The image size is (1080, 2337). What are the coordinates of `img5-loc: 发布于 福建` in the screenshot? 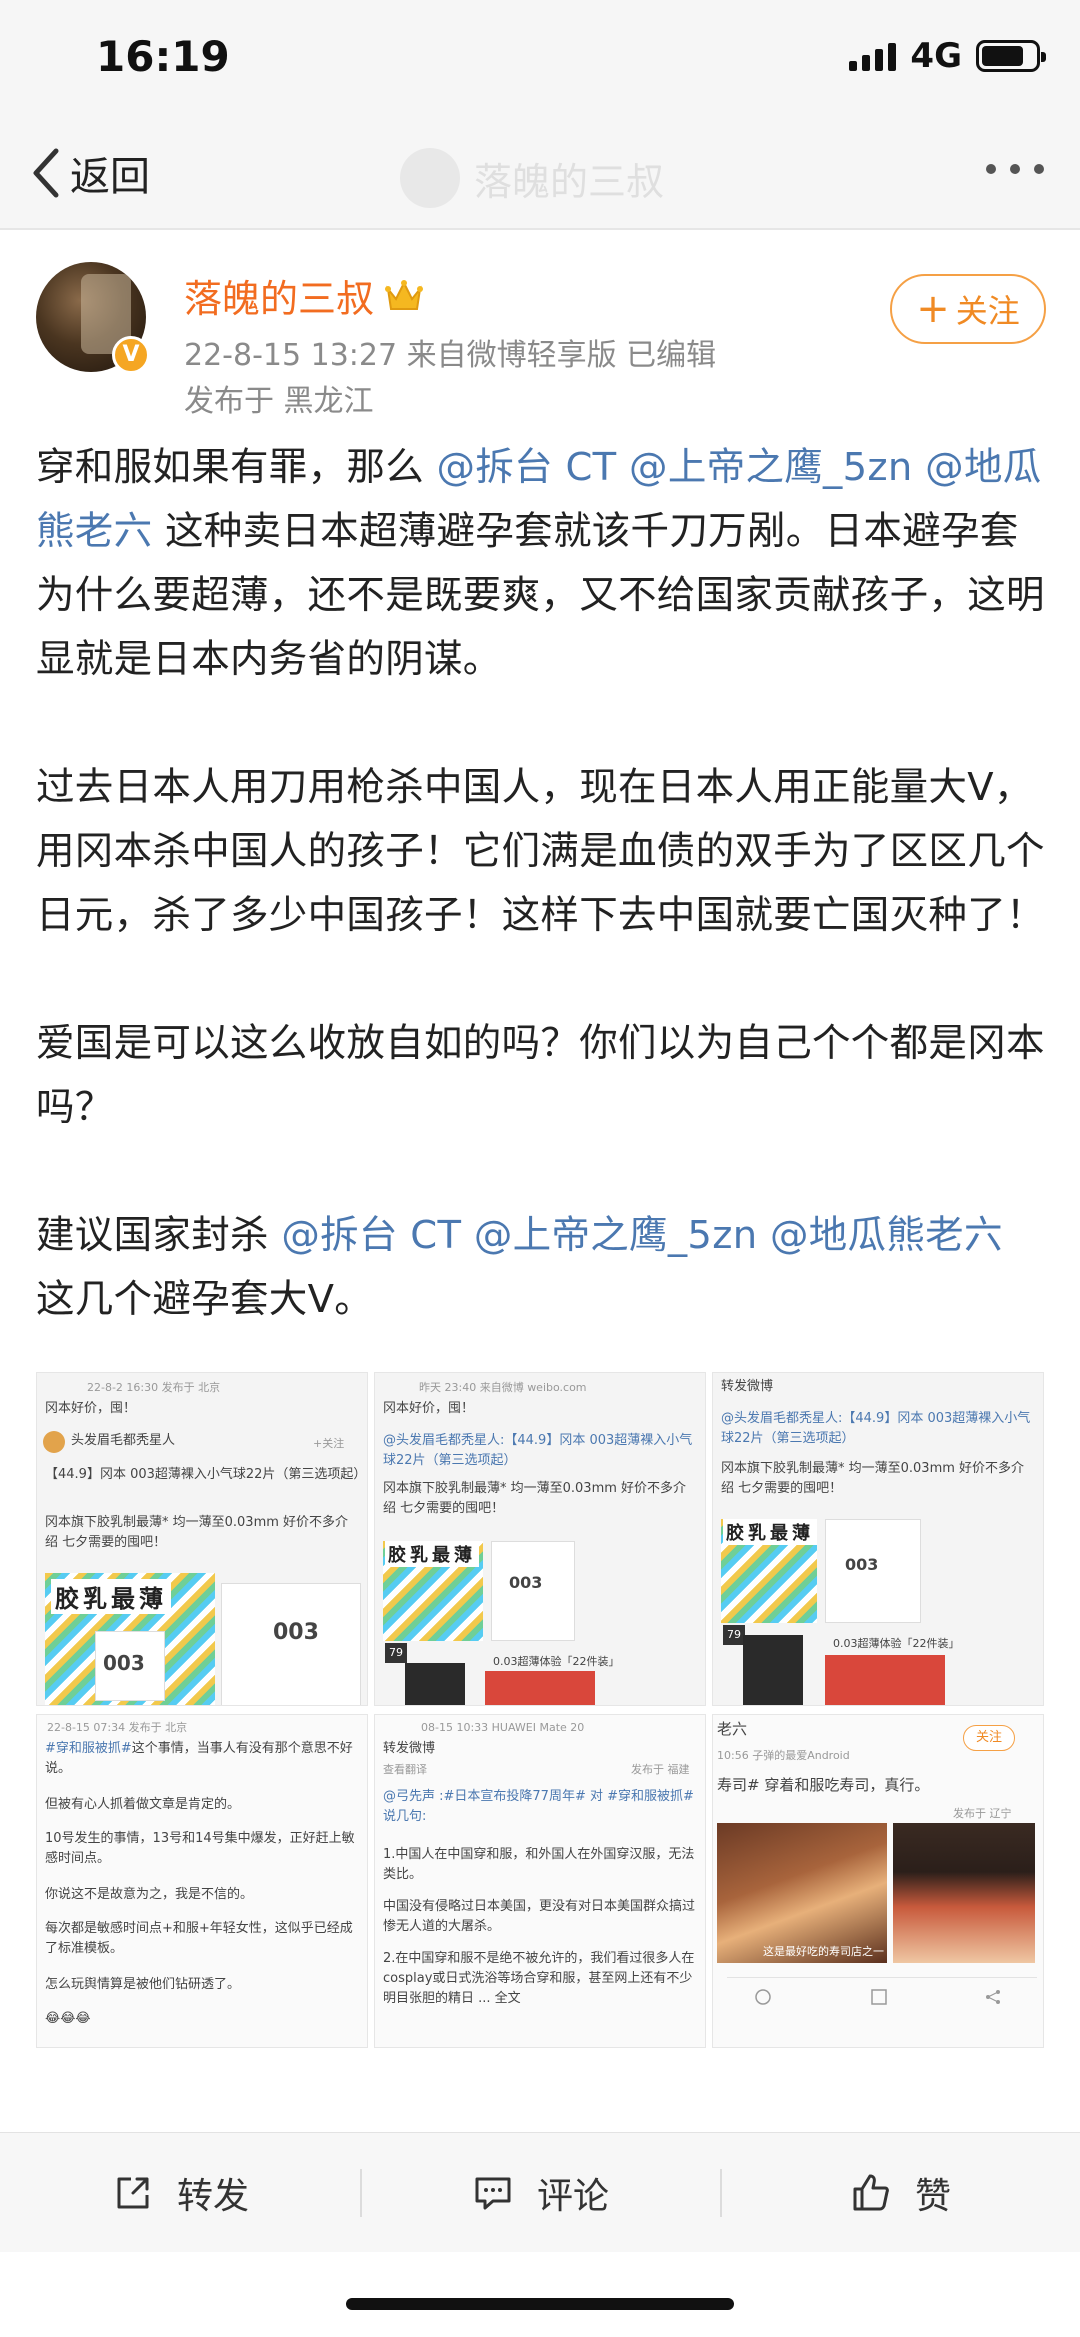 It's located at (660, 1769).